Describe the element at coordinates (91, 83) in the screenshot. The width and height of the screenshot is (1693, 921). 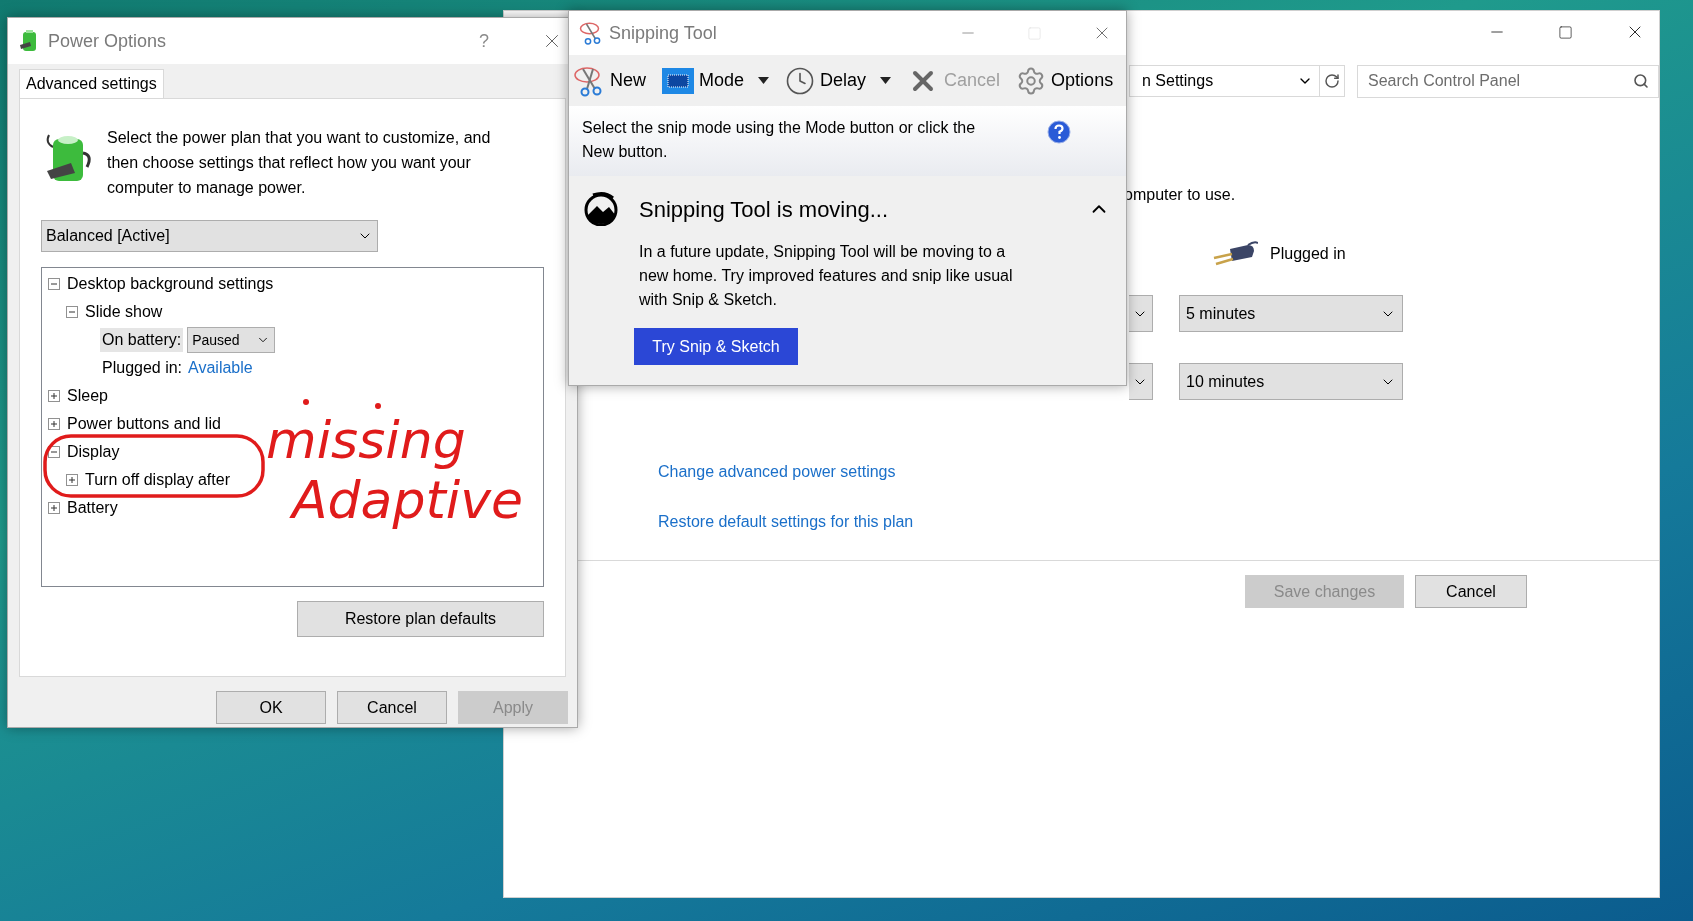
I see `tab: Advanced settings` at that location.